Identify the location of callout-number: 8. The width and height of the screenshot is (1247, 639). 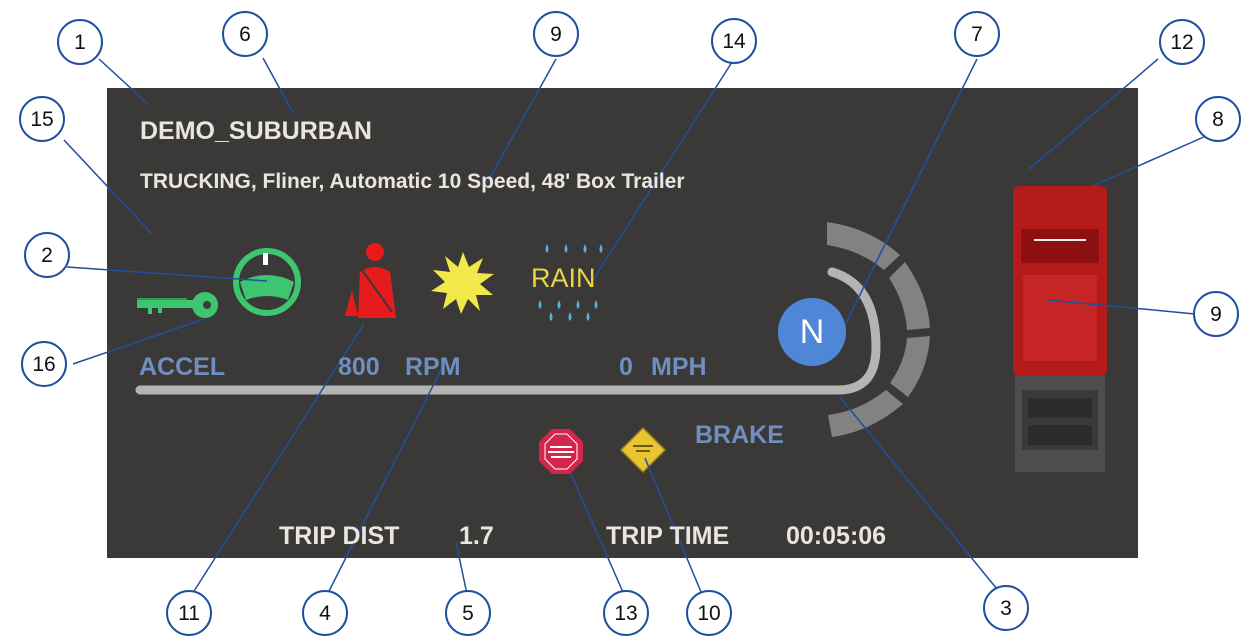
(1218, 119).